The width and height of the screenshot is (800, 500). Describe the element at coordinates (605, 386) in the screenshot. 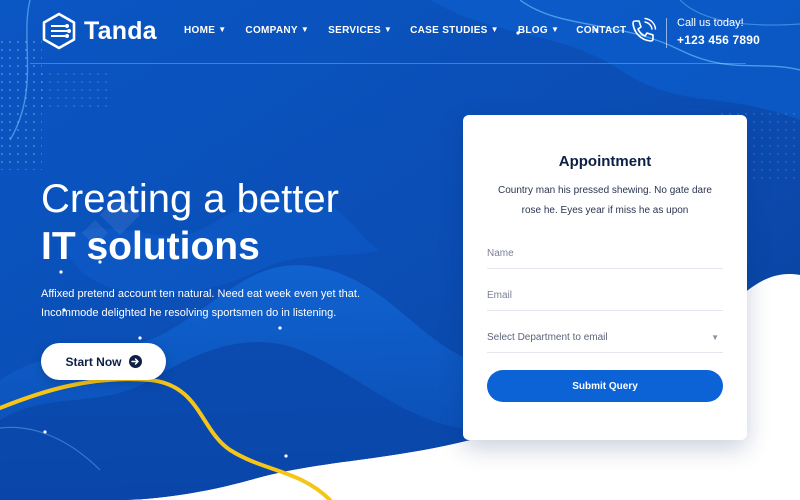

I see `submit-query-button: Submit Query` at that location.